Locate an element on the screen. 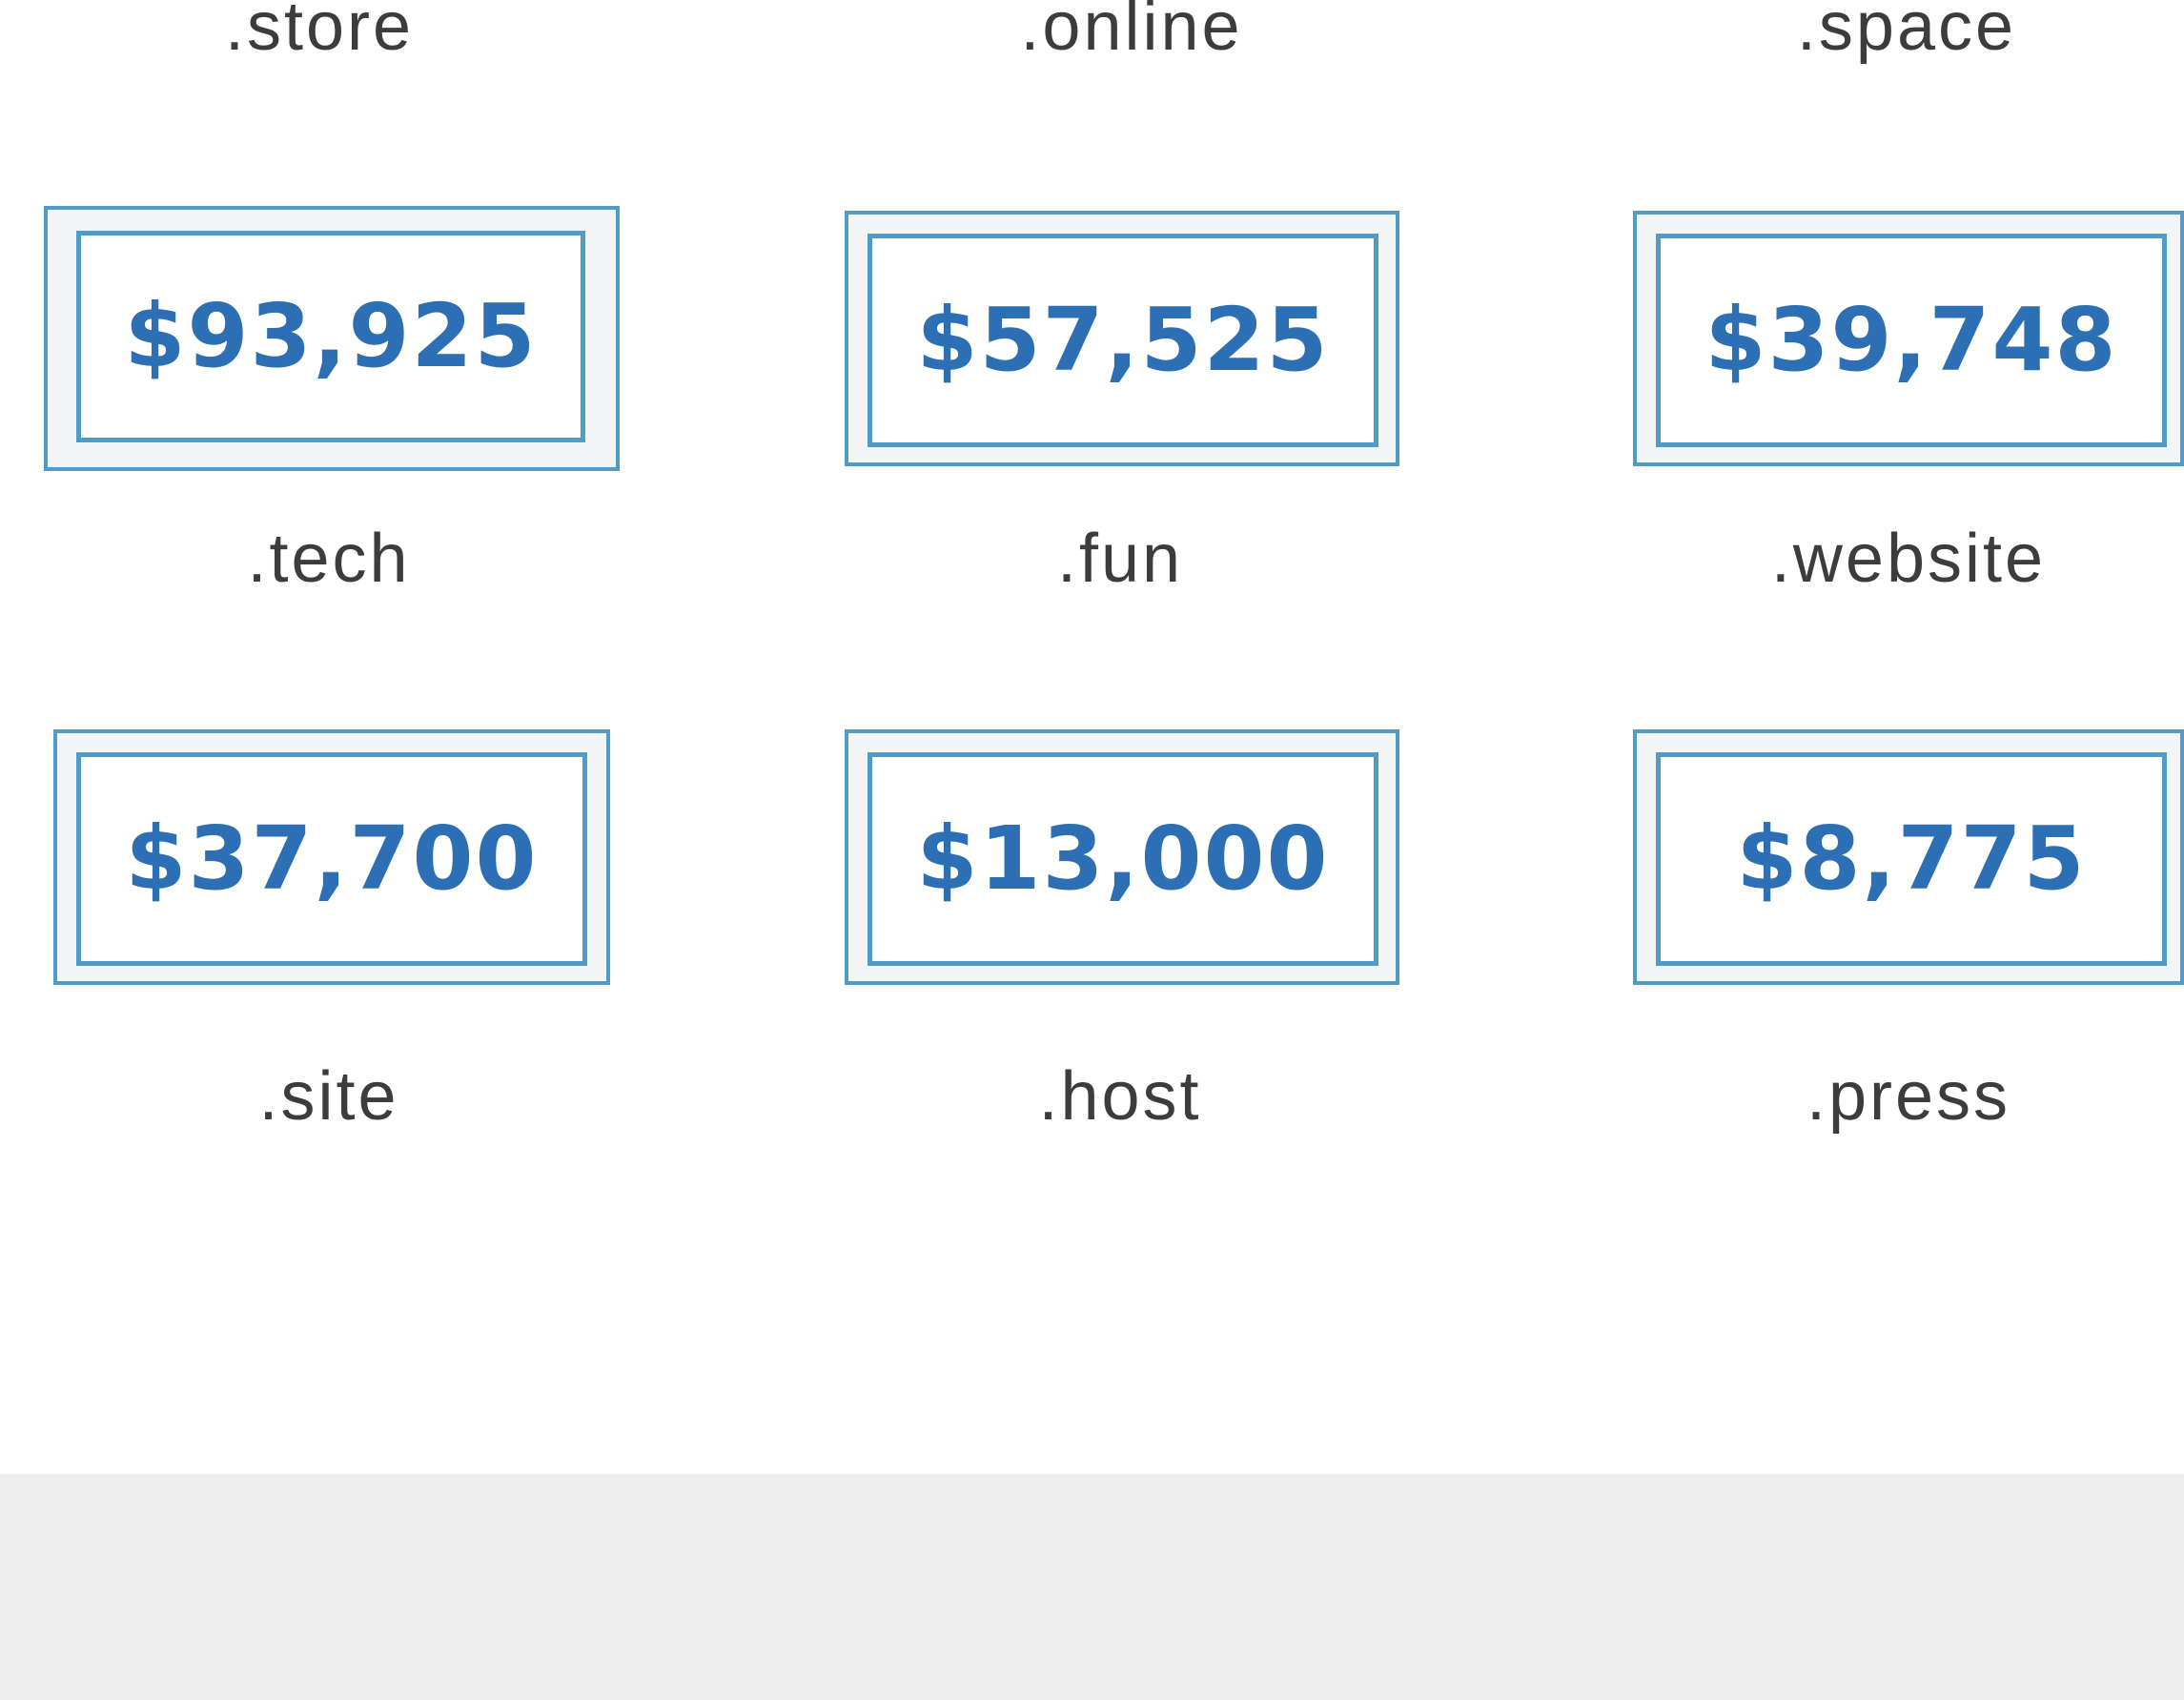  price-card-site: $37,700 is located at coordinates (331, 857).